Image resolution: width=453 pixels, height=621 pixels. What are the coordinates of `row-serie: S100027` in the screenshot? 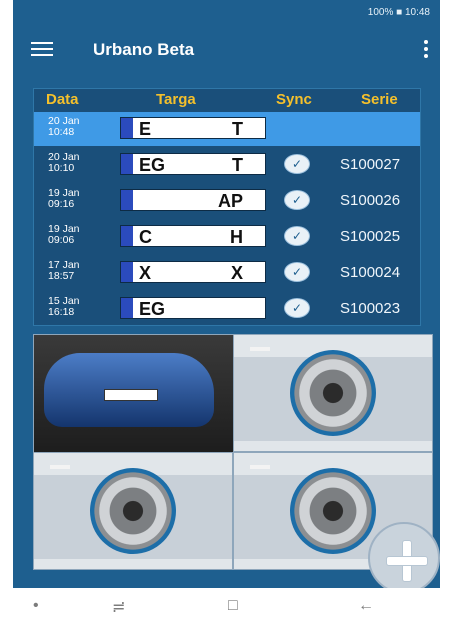 It's located at (370, 164).